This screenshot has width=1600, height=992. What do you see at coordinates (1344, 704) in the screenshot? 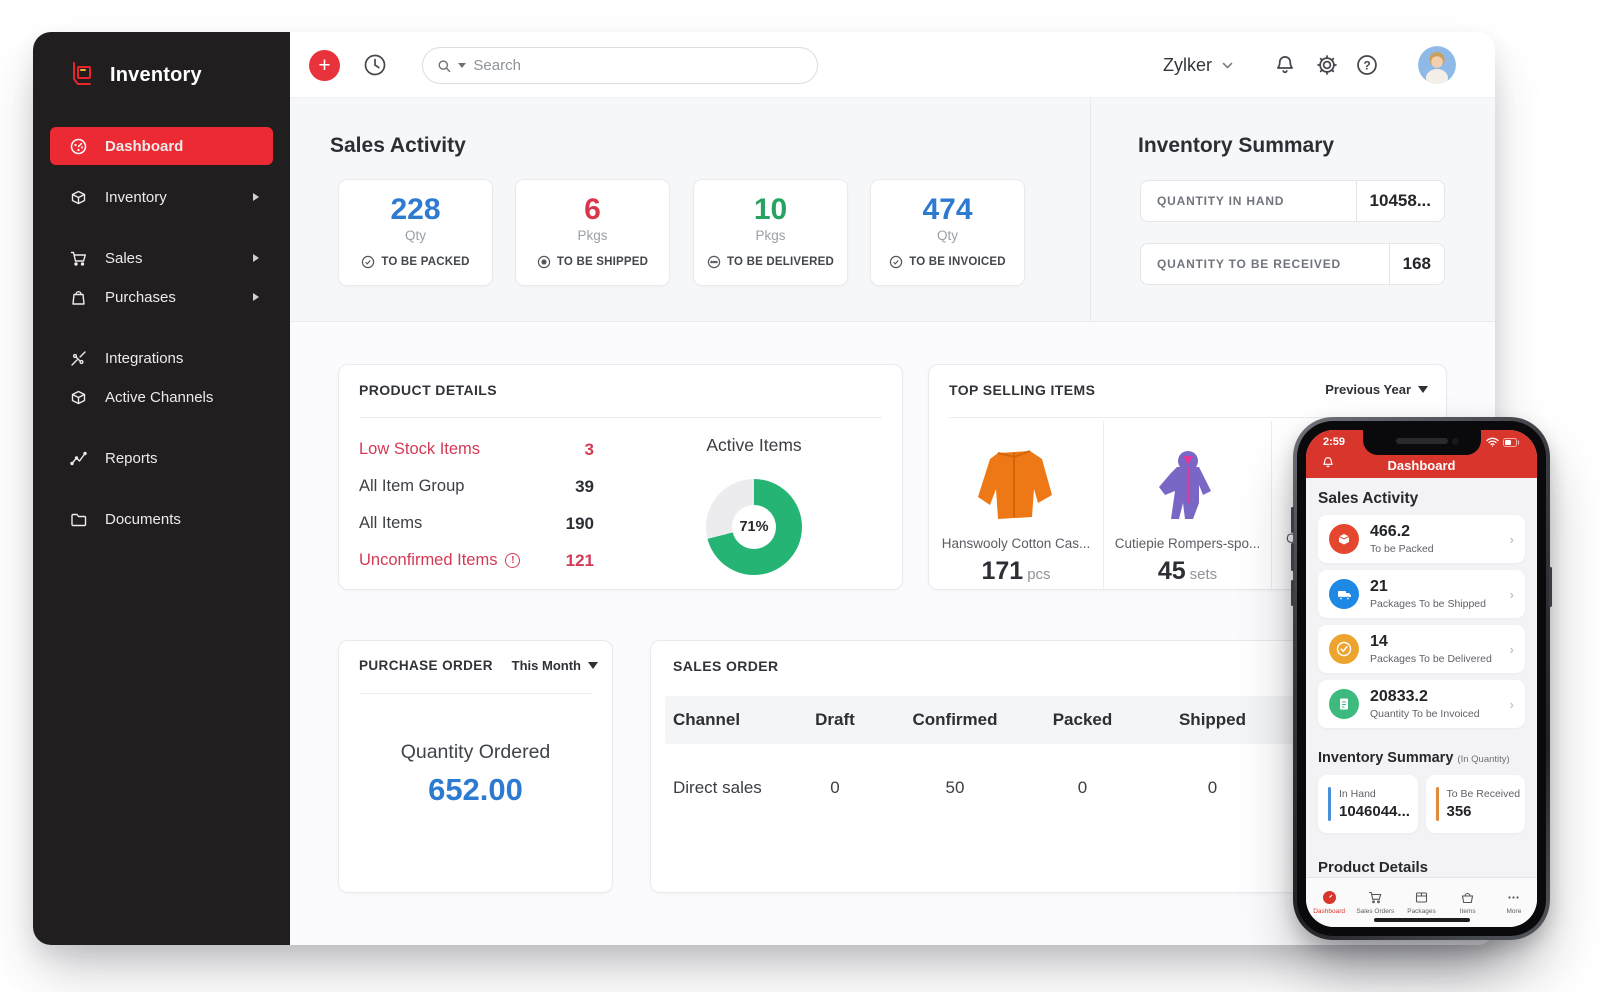
I see `document-icon` at bounding box center [1344, 704].